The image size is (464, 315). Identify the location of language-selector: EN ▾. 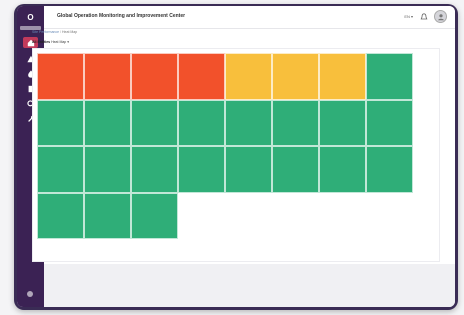
(408, 16).